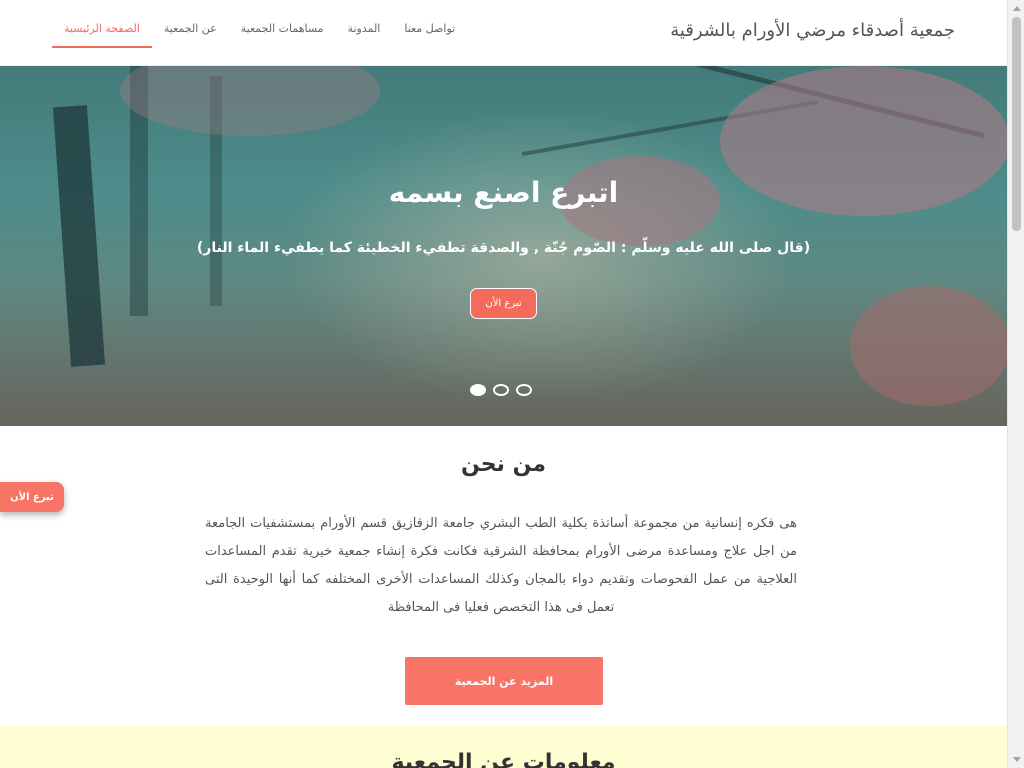 Image resolution: width=1024 pixels, height=768 pixels. I want to click on slider-indicators, so click(501, 390).